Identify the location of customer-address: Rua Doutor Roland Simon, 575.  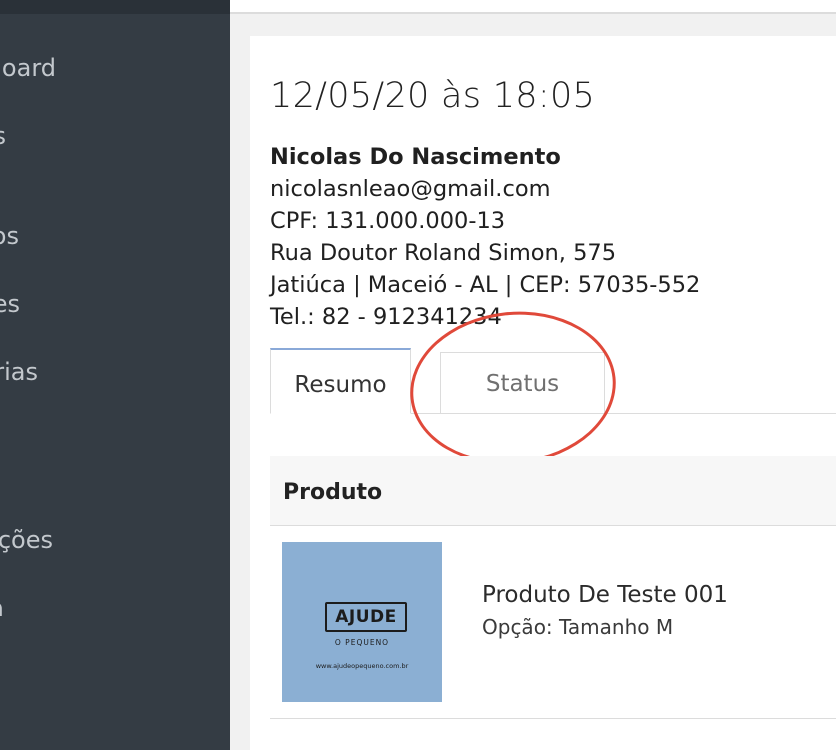
(443, 253).